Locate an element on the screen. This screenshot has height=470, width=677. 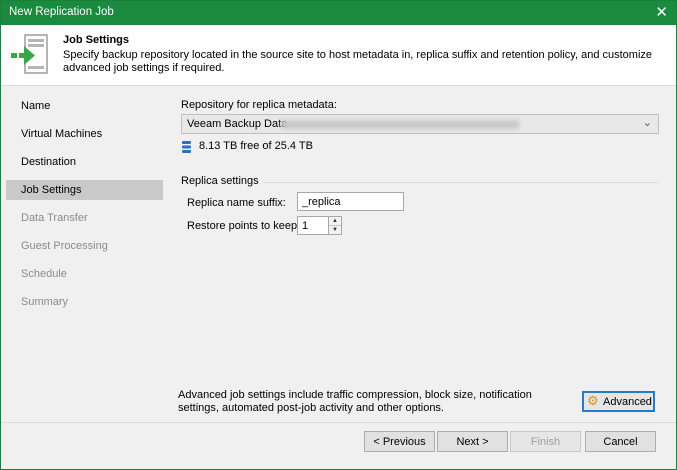
window-title: New Replication Job is located at coordinates (61, 12).